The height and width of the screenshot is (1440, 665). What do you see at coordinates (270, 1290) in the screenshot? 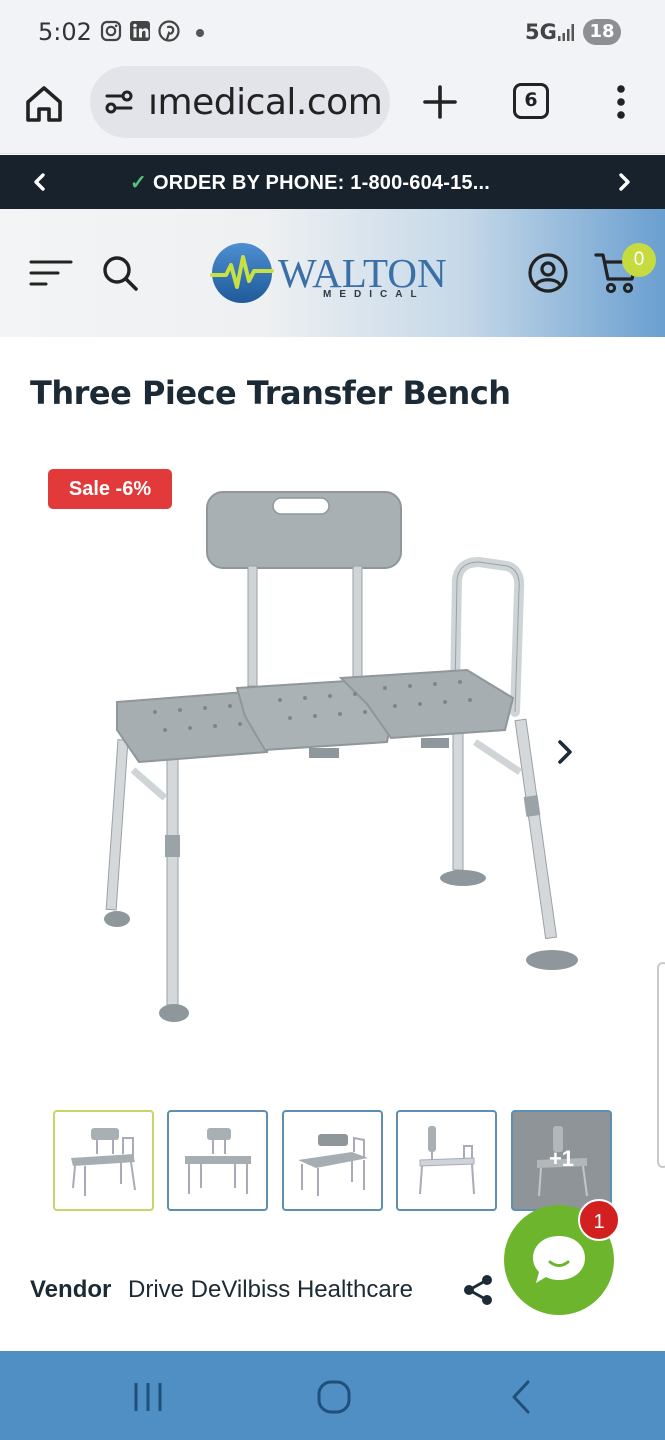
I see `vendor-value: Drive DeVilbiss Healthcare` at bounding box center [270, 1290].